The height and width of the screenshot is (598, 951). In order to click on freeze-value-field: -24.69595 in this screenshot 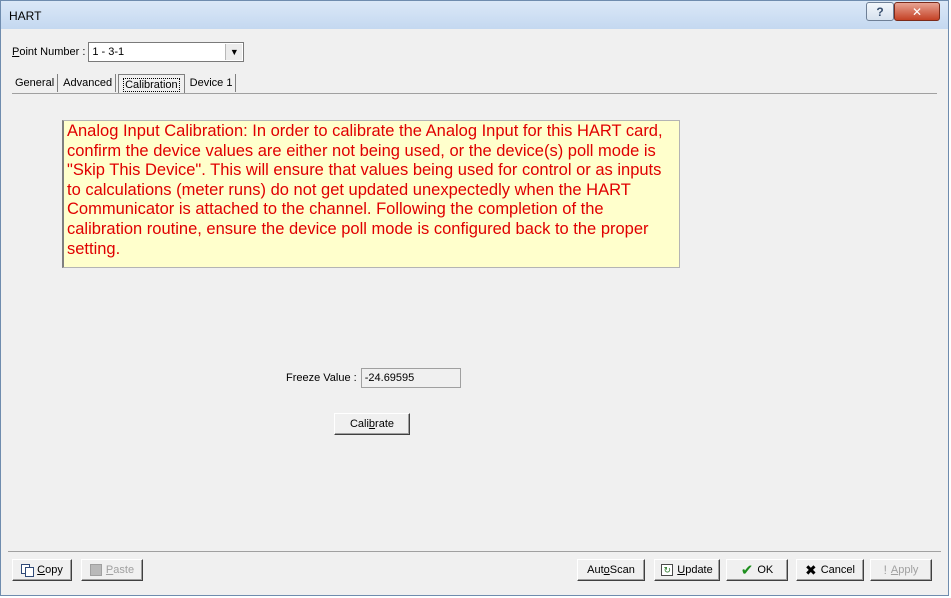, I will do `click(410, 378)`.